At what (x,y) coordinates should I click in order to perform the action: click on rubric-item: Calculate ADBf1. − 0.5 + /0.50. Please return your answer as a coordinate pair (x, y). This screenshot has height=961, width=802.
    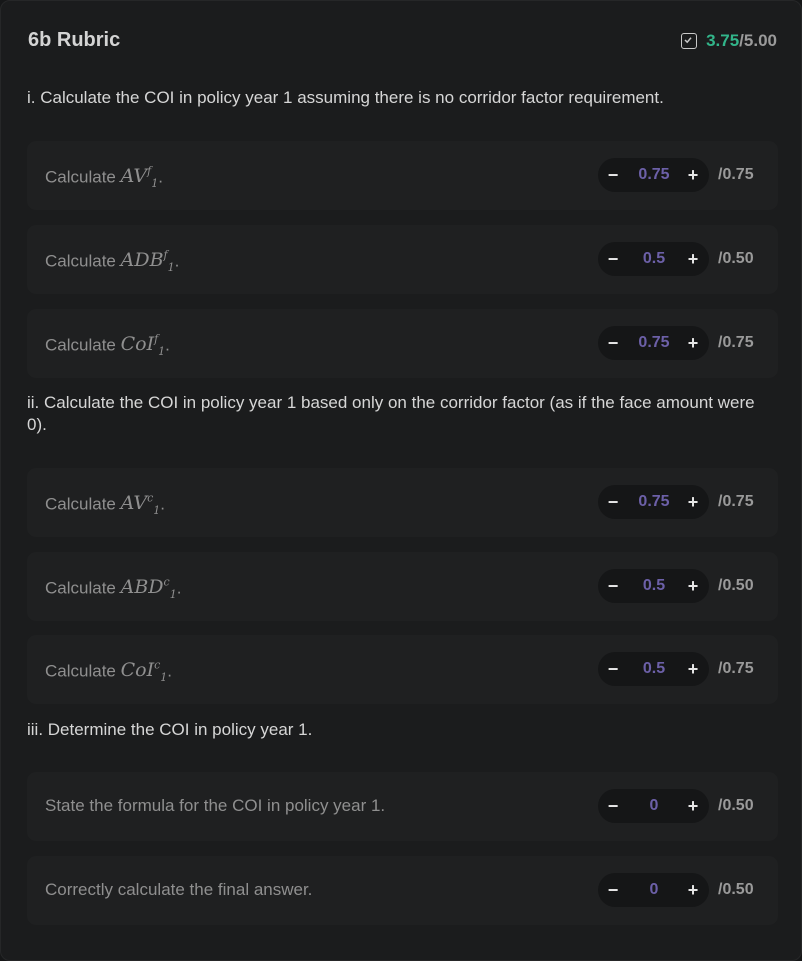
    Looking at the image, I should click on (402, 259).